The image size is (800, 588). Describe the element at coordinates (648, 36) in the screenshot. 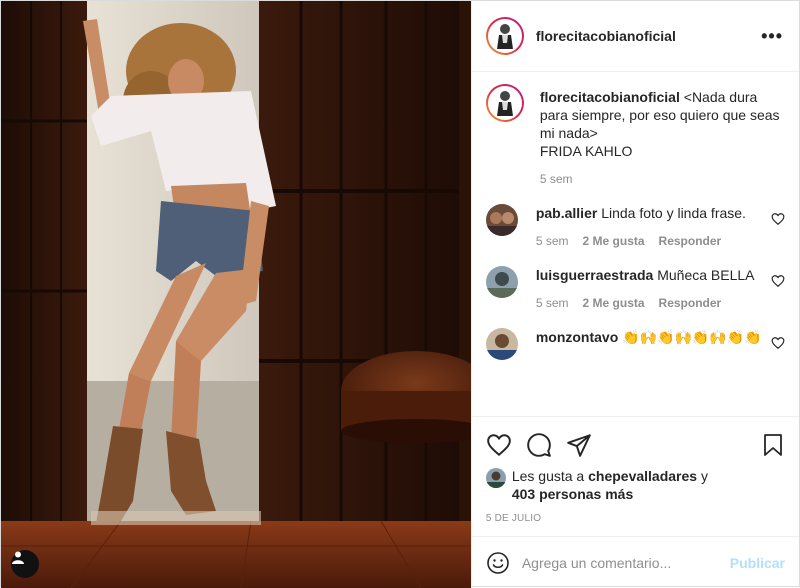

I see `author-username: florecitacobianoficial` at that location.